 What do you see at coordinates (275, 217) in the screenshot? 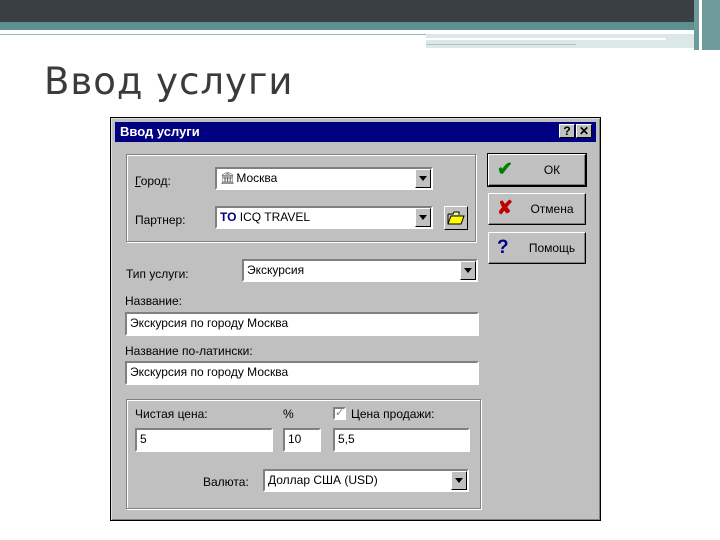
I see `partner-value: ICQ TRAVEL` at bounding box center [275, 217].